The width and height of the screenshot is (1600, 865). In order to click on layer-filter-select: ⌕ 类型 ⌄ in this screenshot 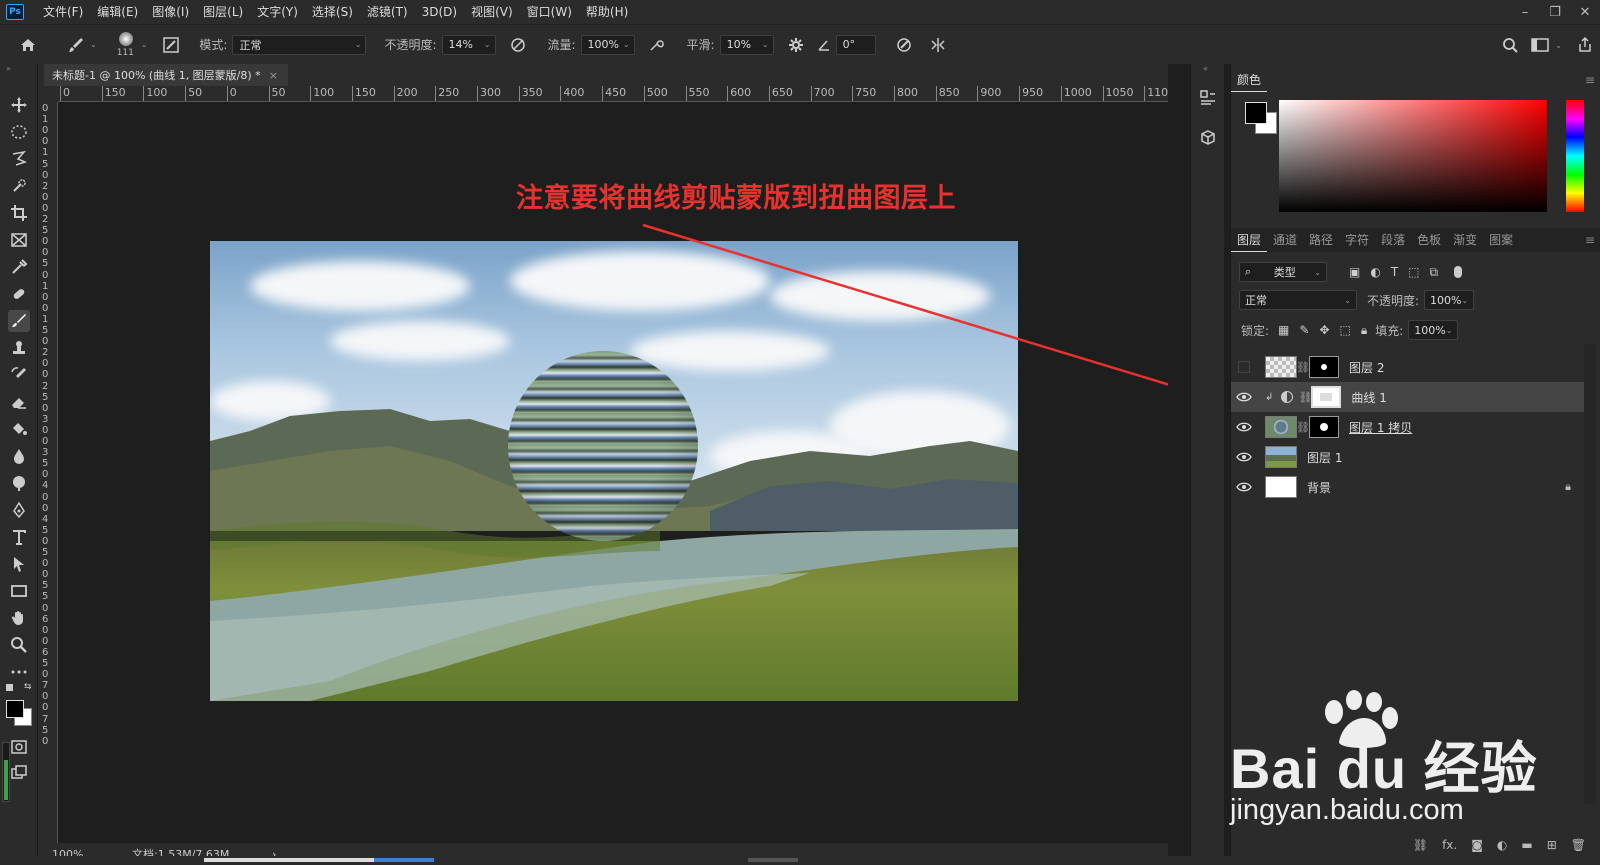, I will do `click(1283, 272)`.